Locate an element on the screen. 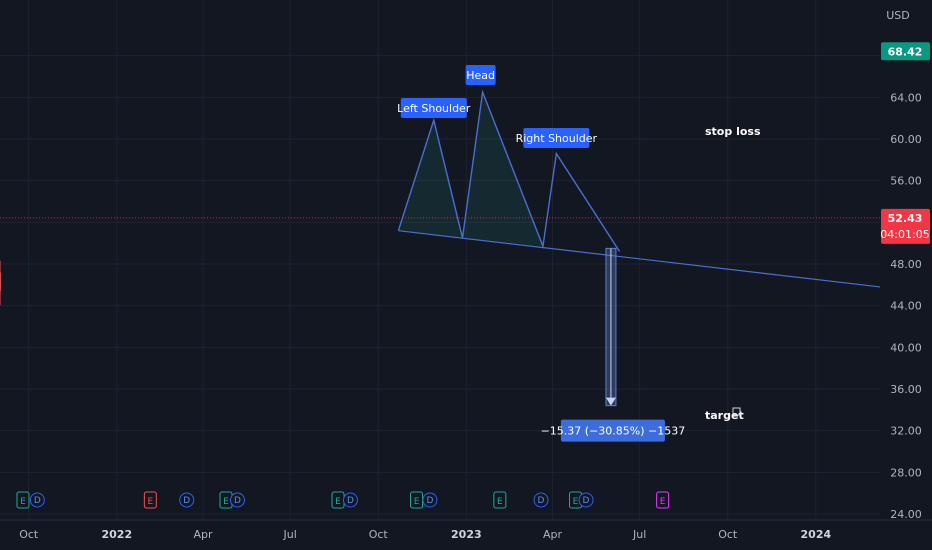  currency-label: USD is located at coordinates (898, 15).